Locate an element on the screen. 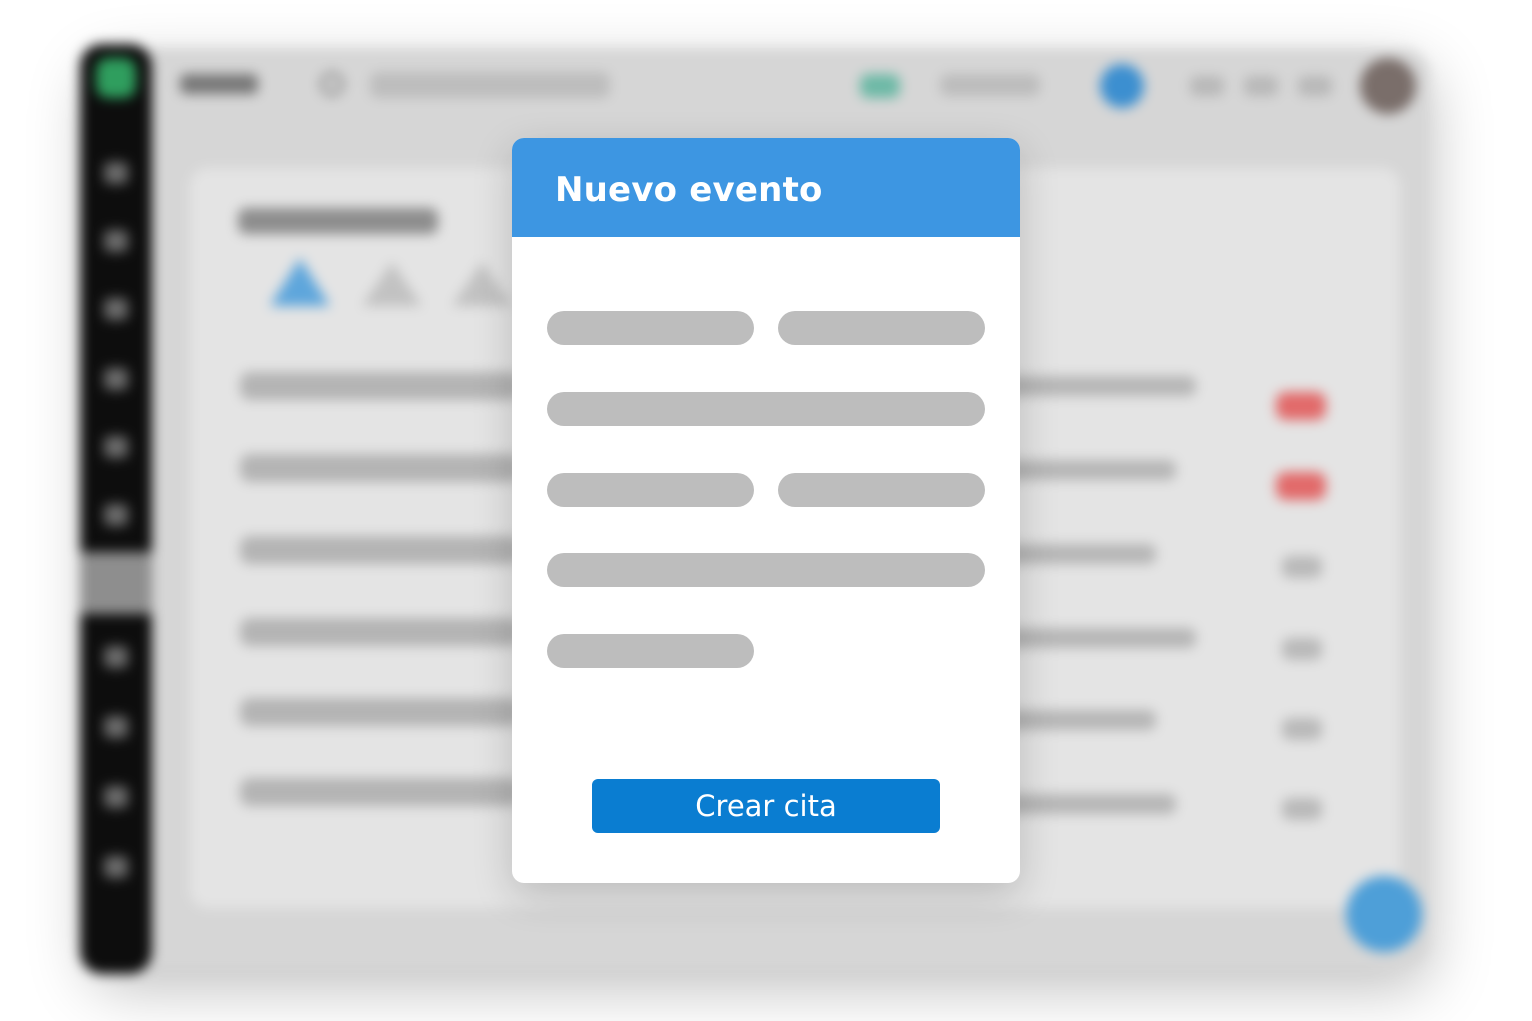  create-appointment-button: Crear cita is located at coordinates (766, 806).